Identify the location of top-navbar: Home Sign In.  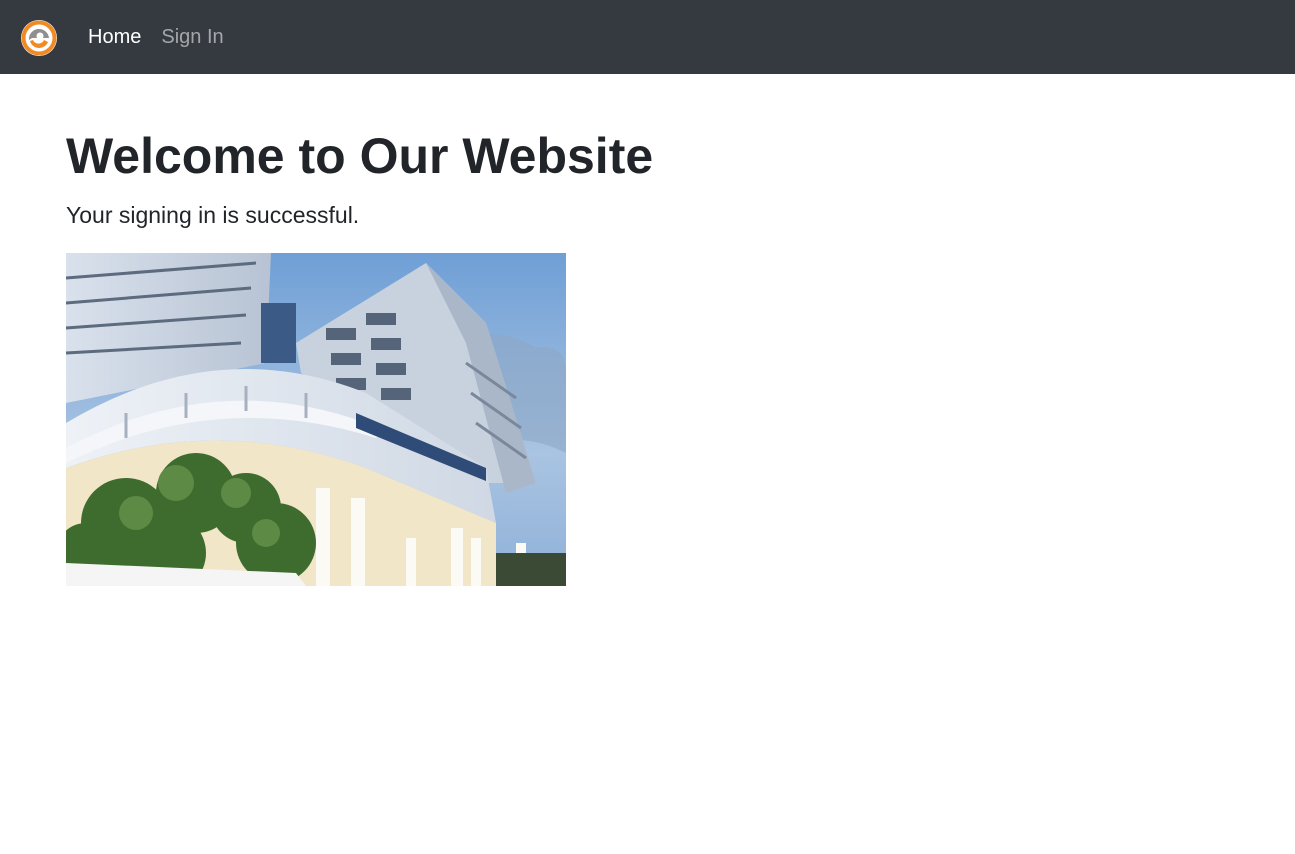
(647, 37).